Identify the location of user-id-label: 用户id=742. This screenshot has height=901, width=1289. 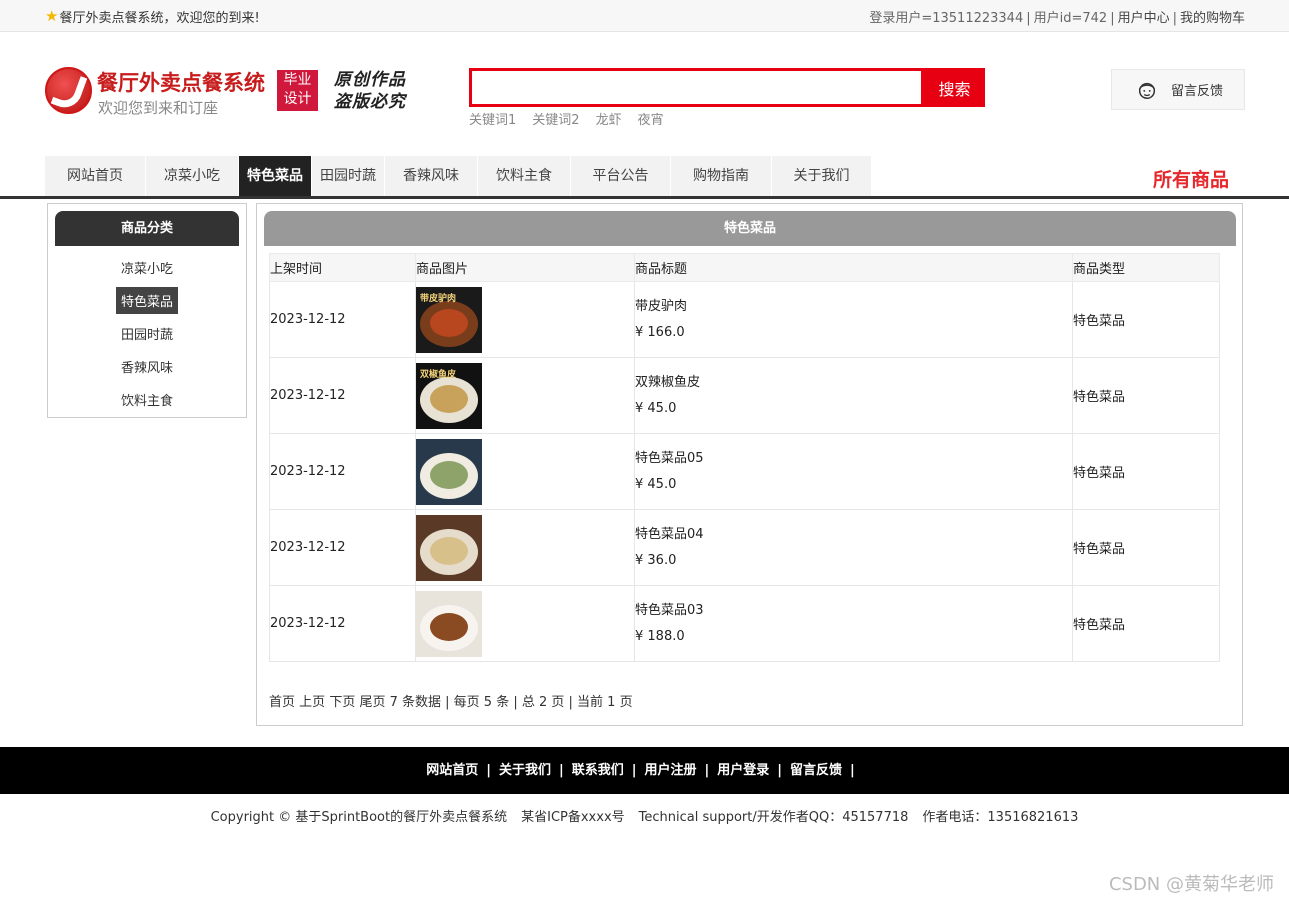
(1070, 18).